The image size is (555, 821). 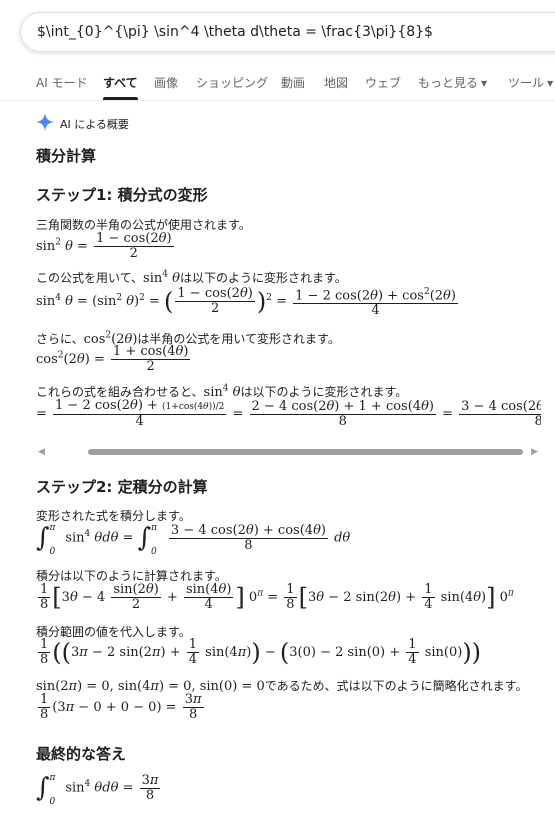 What do you see at coordinates (98, 789) in the screenshot?
I see `eq-final-answer: ∫π0 sin4 θdθ = 3π 8` at bounding box center [98, 789].